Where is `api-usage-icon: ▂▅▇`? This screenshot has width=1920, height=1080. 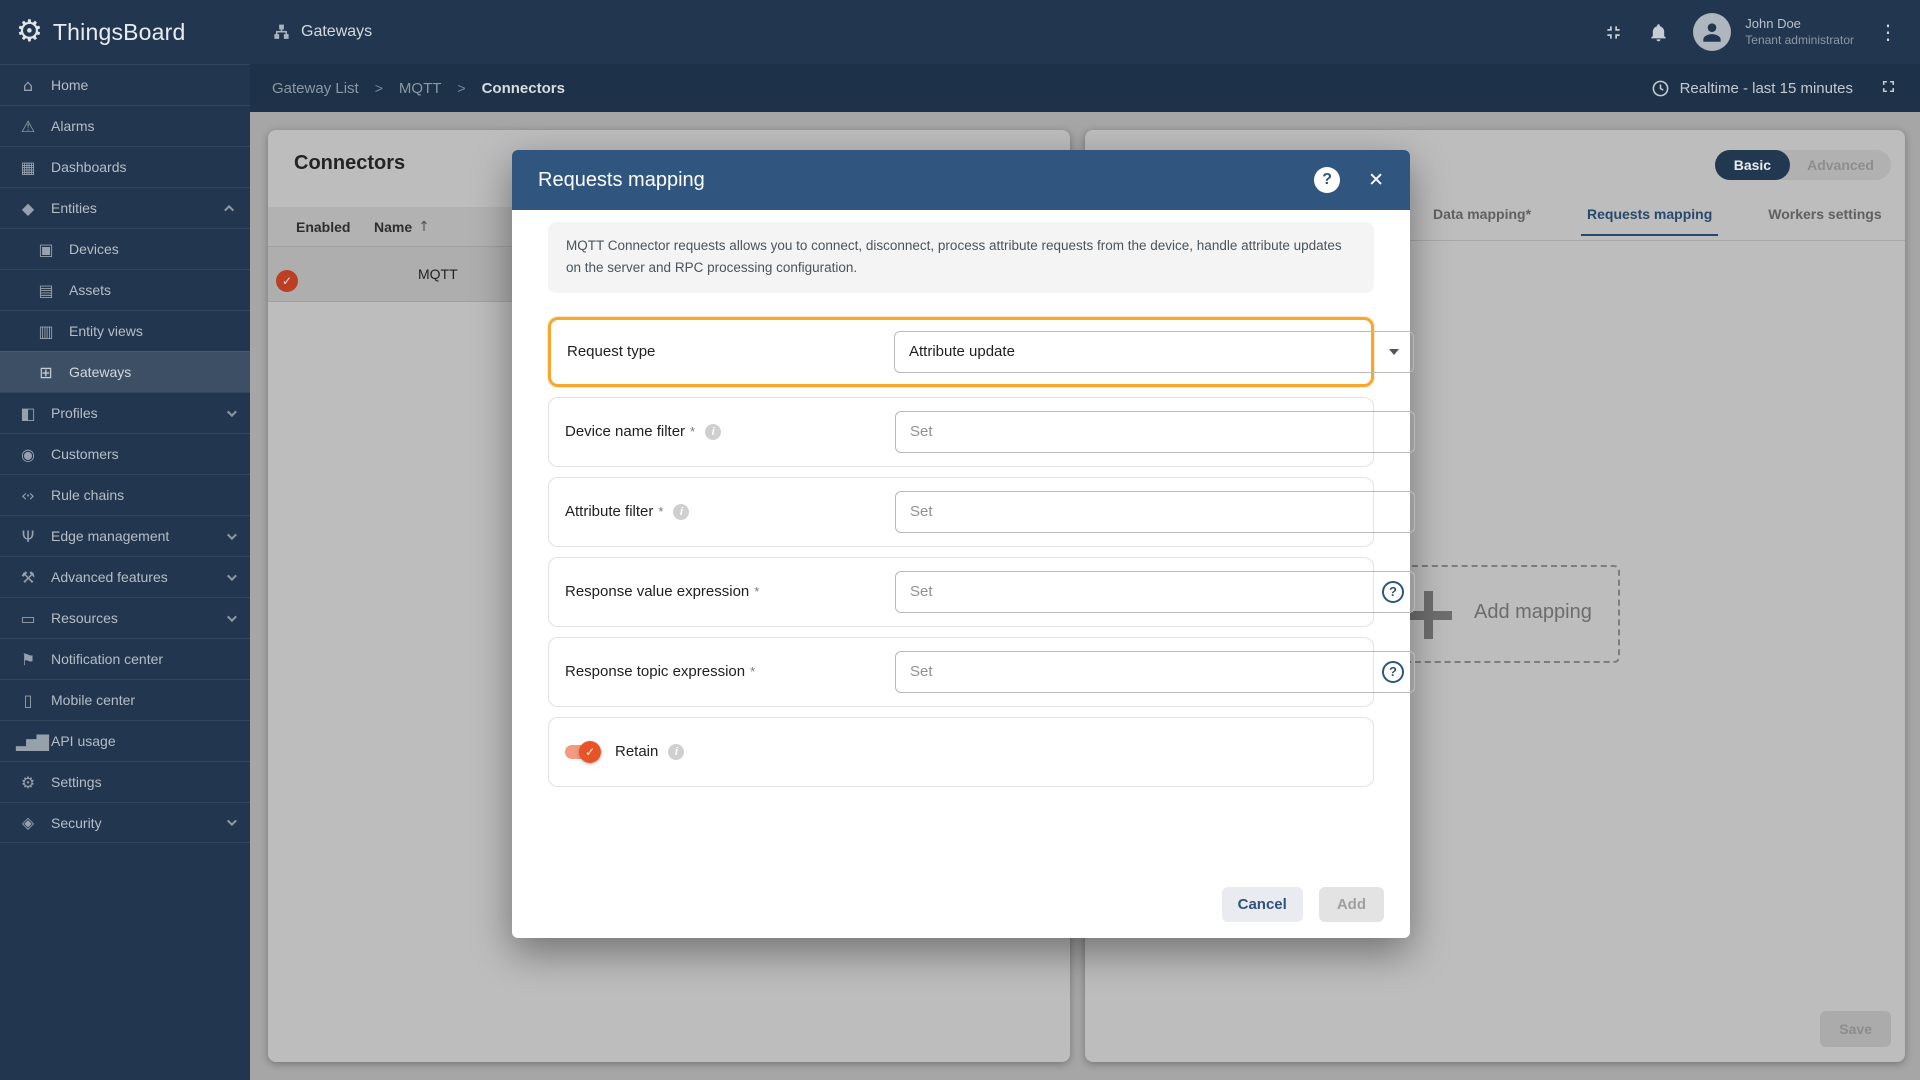
api-usage-icon: ▂▅▇ is located at coordinates (32, 741).